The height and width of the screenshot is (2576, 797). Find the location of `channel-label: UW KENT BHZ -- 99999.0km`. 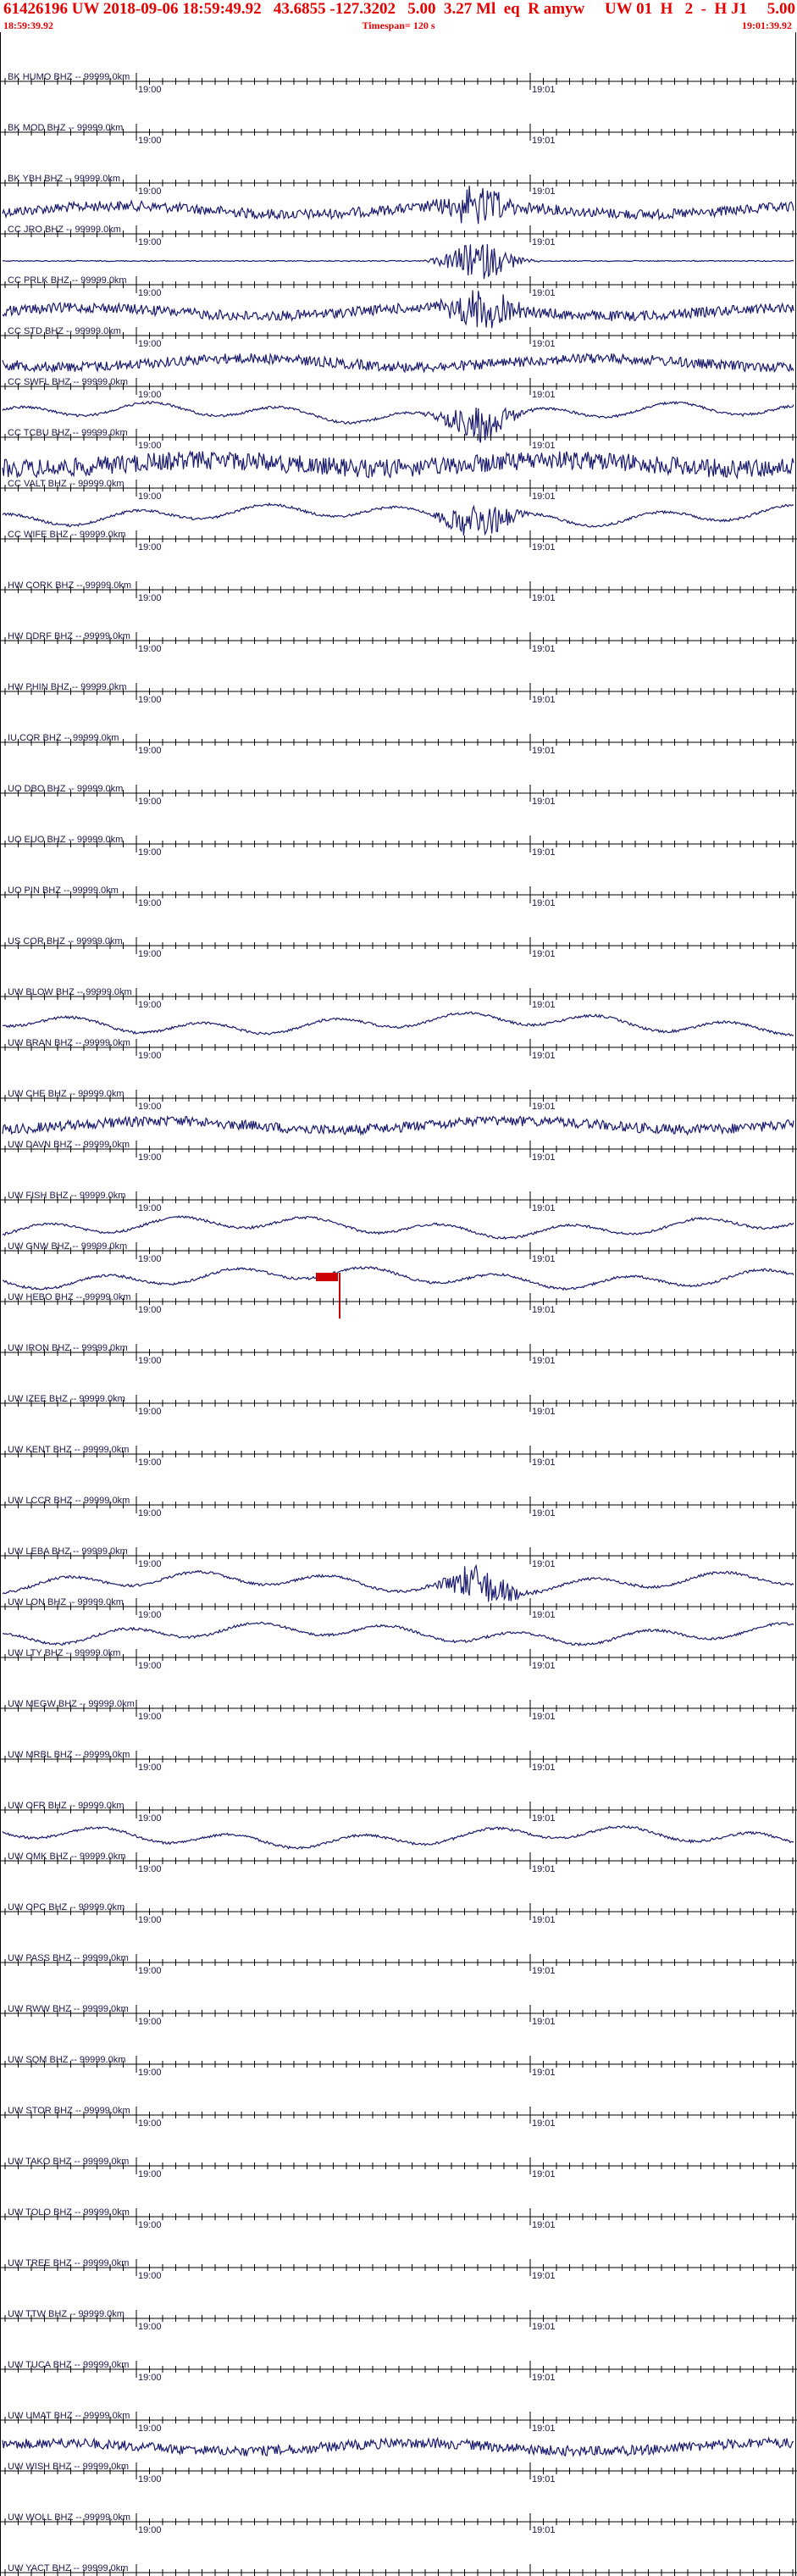

channel-label: UW KENT BHZ -- 99999.0km is located at coordinates (68, 1450).